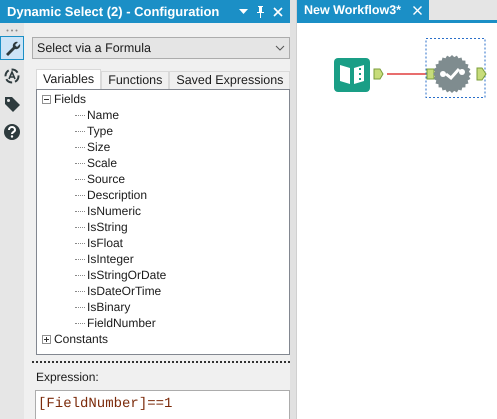 The image size is (497, 419). What do you see at coordinates (162, 404) in the screenshot?
I see `expression-field: [FieldNumber]==1` at bounding box center [162, 404].